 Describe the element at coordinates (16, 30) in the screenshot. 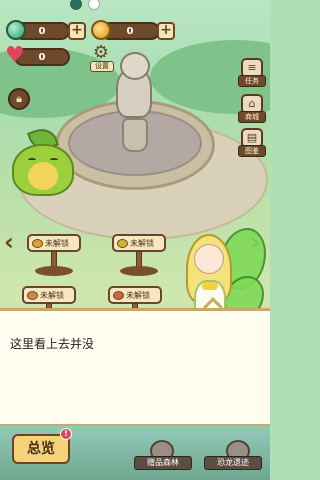

I see `gem-icon` at that location.